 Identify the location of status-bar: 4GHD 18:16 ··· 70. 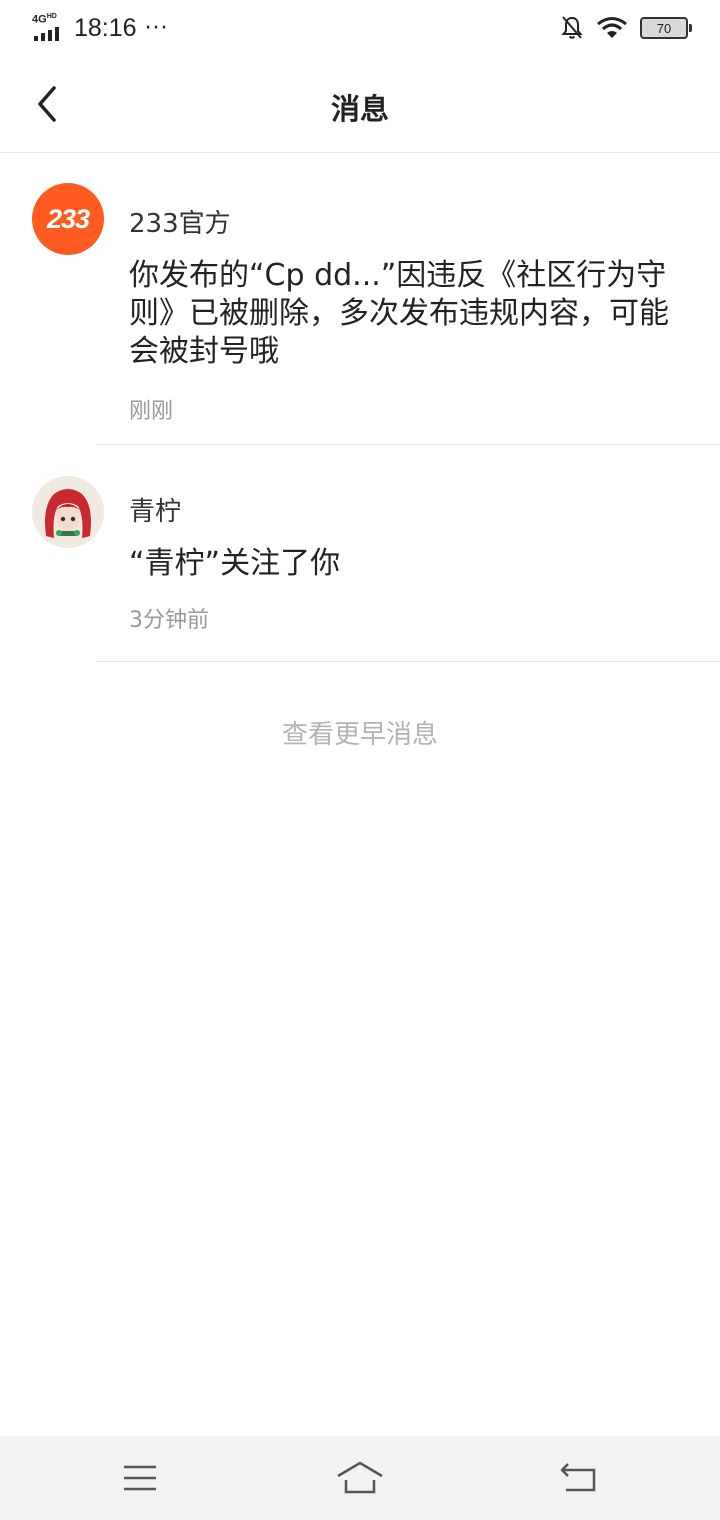
(360, 28).